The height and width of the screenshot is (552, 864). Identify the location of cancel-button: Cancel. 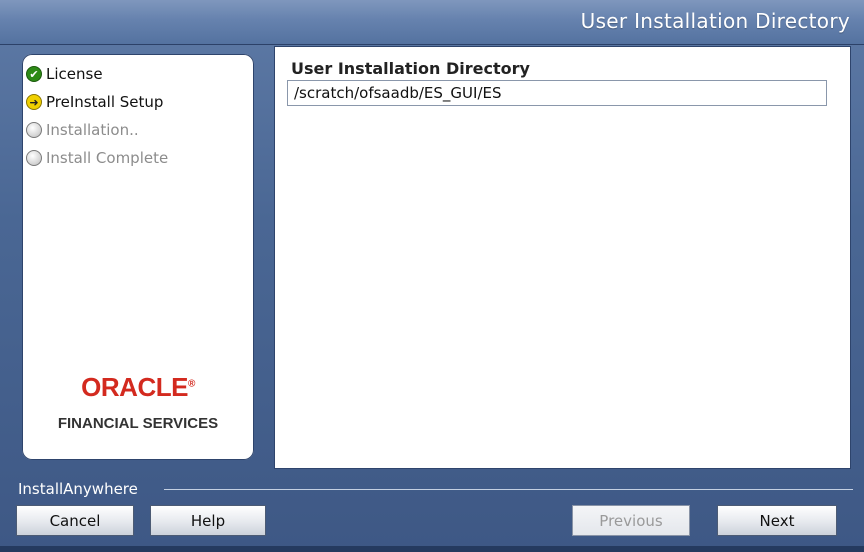
(75, 520).